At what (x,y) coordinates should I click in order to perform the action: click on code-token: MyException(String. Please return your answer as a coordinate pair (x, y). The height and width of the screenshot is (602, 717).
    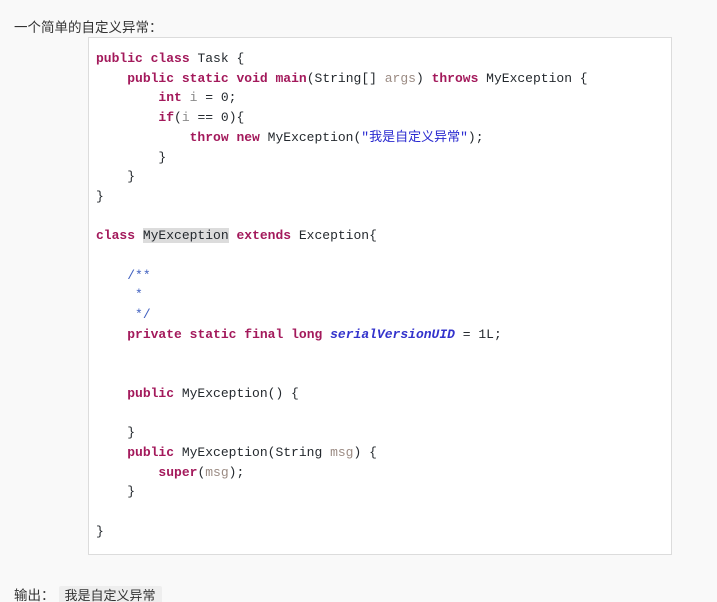
    Looking at the image, I should click on (252, 453).